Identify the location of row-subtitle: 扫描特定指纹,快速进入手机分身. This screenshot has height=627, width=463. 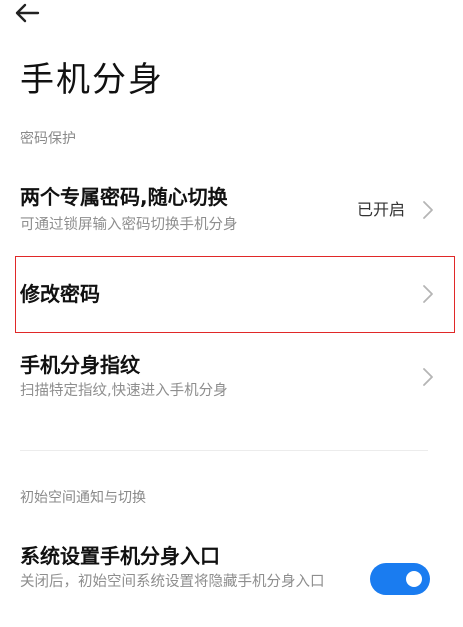
(124, 391).